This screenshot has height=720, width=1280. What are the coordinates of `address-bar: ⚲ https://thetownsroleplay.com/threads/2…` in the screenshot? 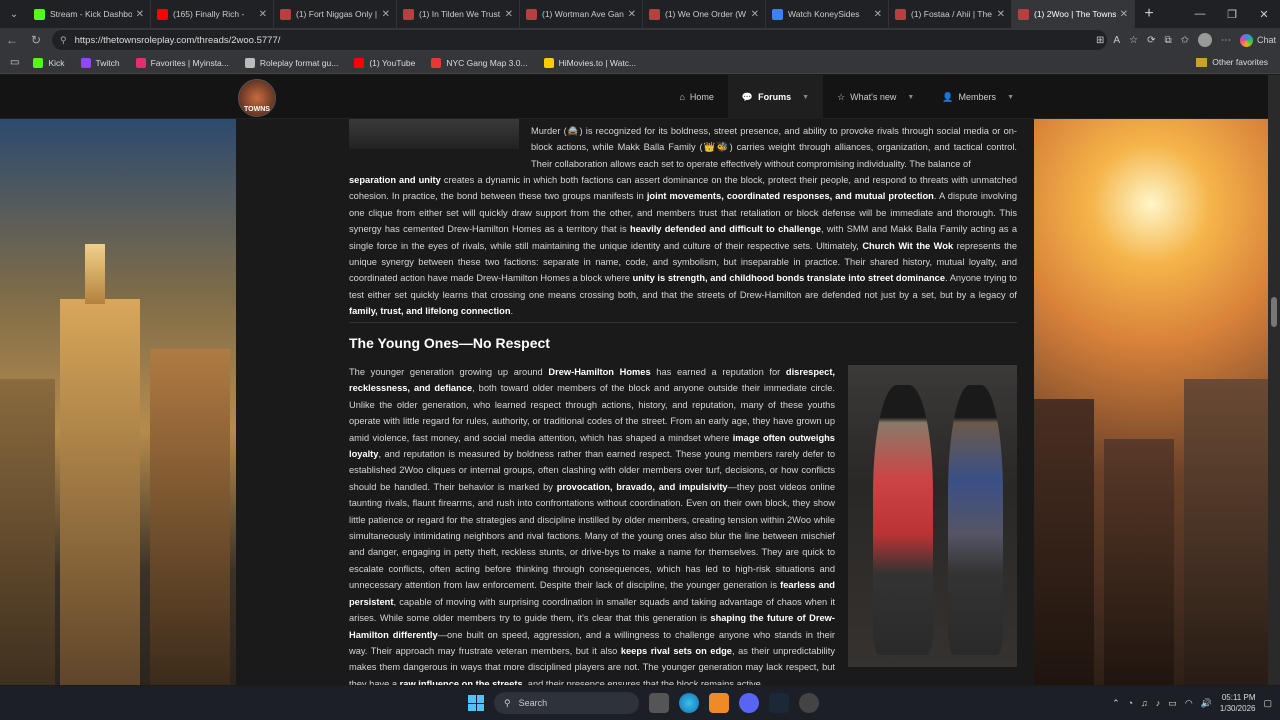 It's located at (579, 40).